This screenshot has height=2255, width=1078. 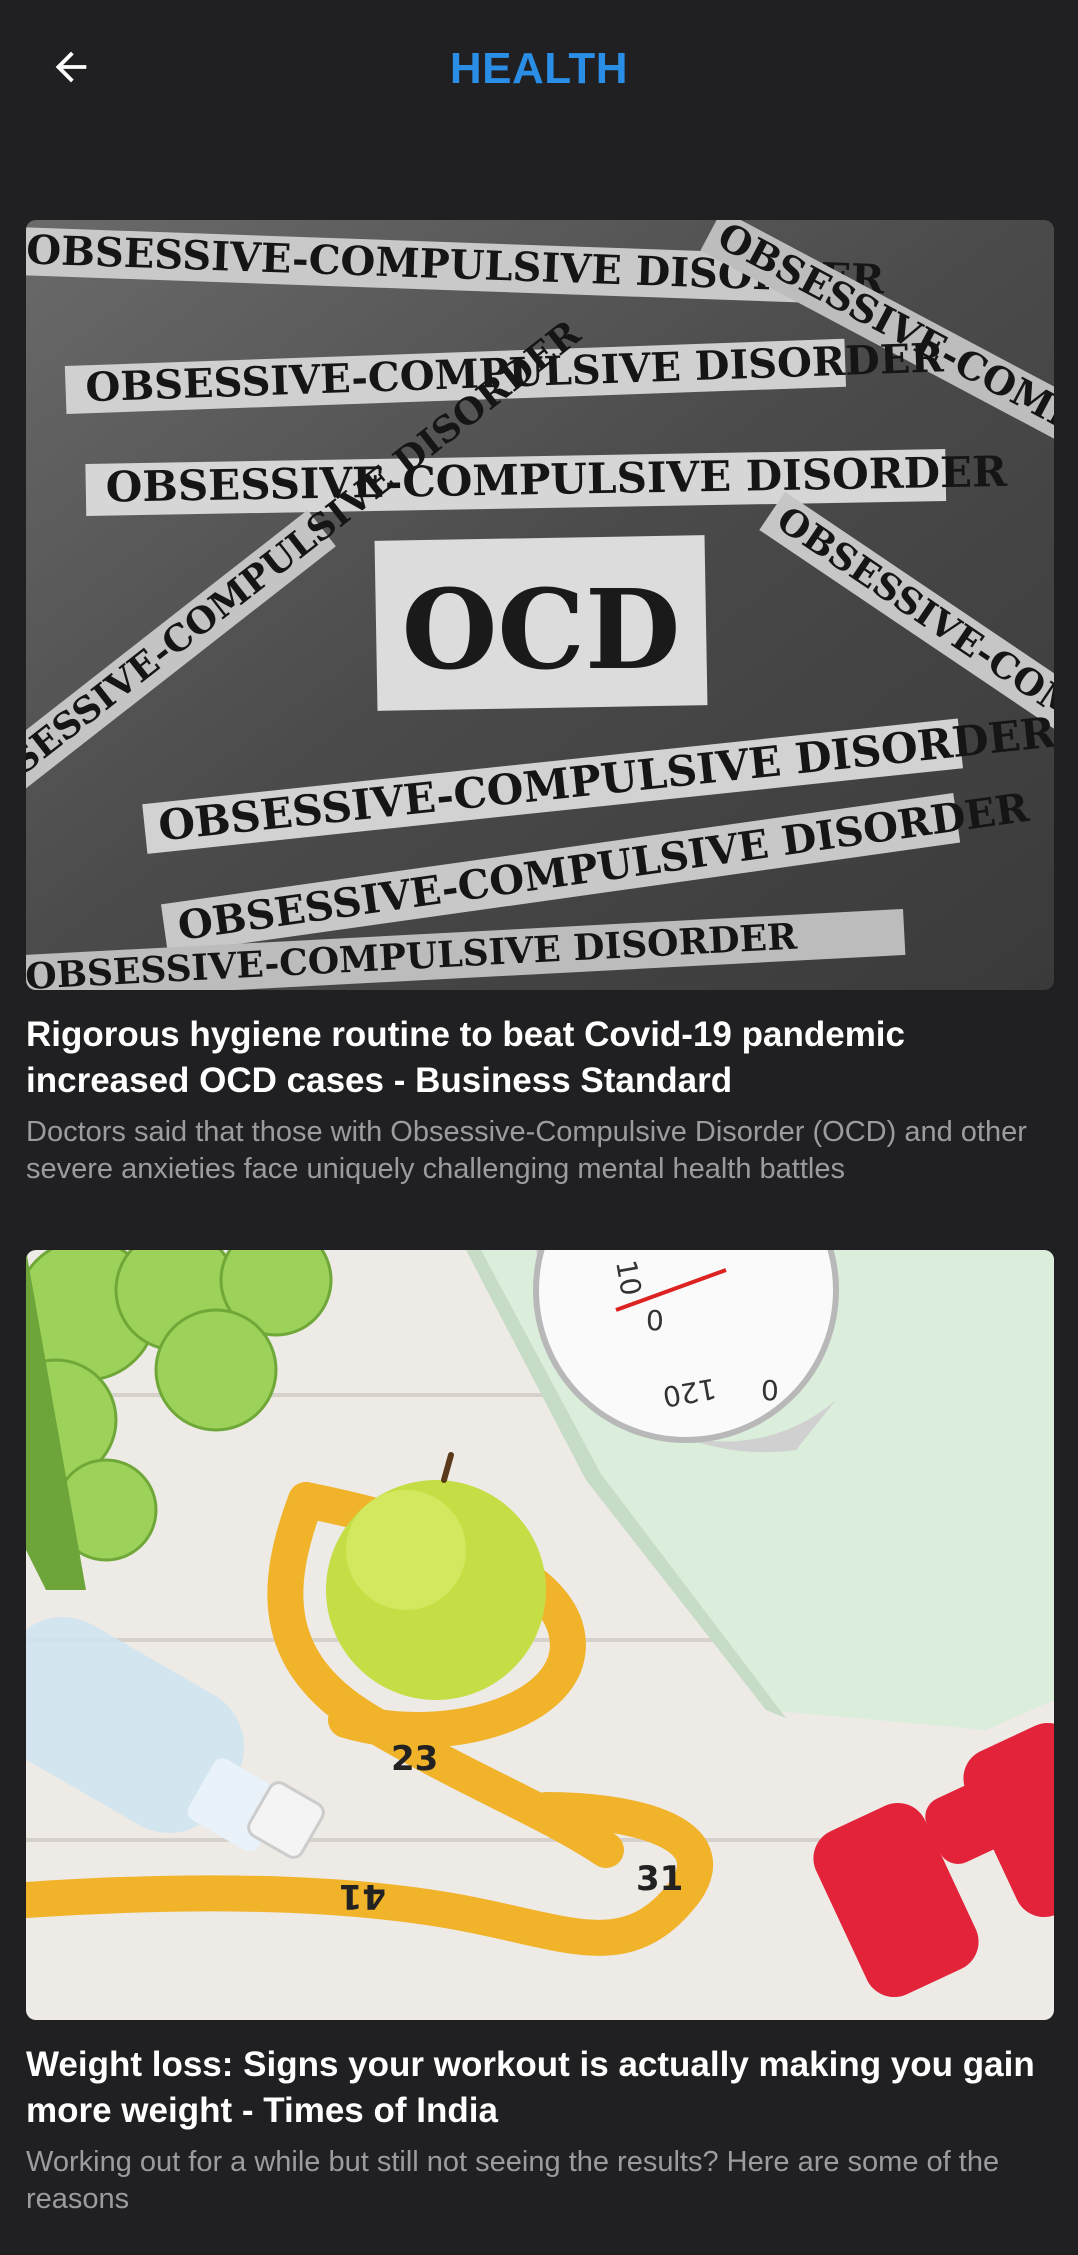 I want to click on tape-number: 41, so click(x=362, y=1896).